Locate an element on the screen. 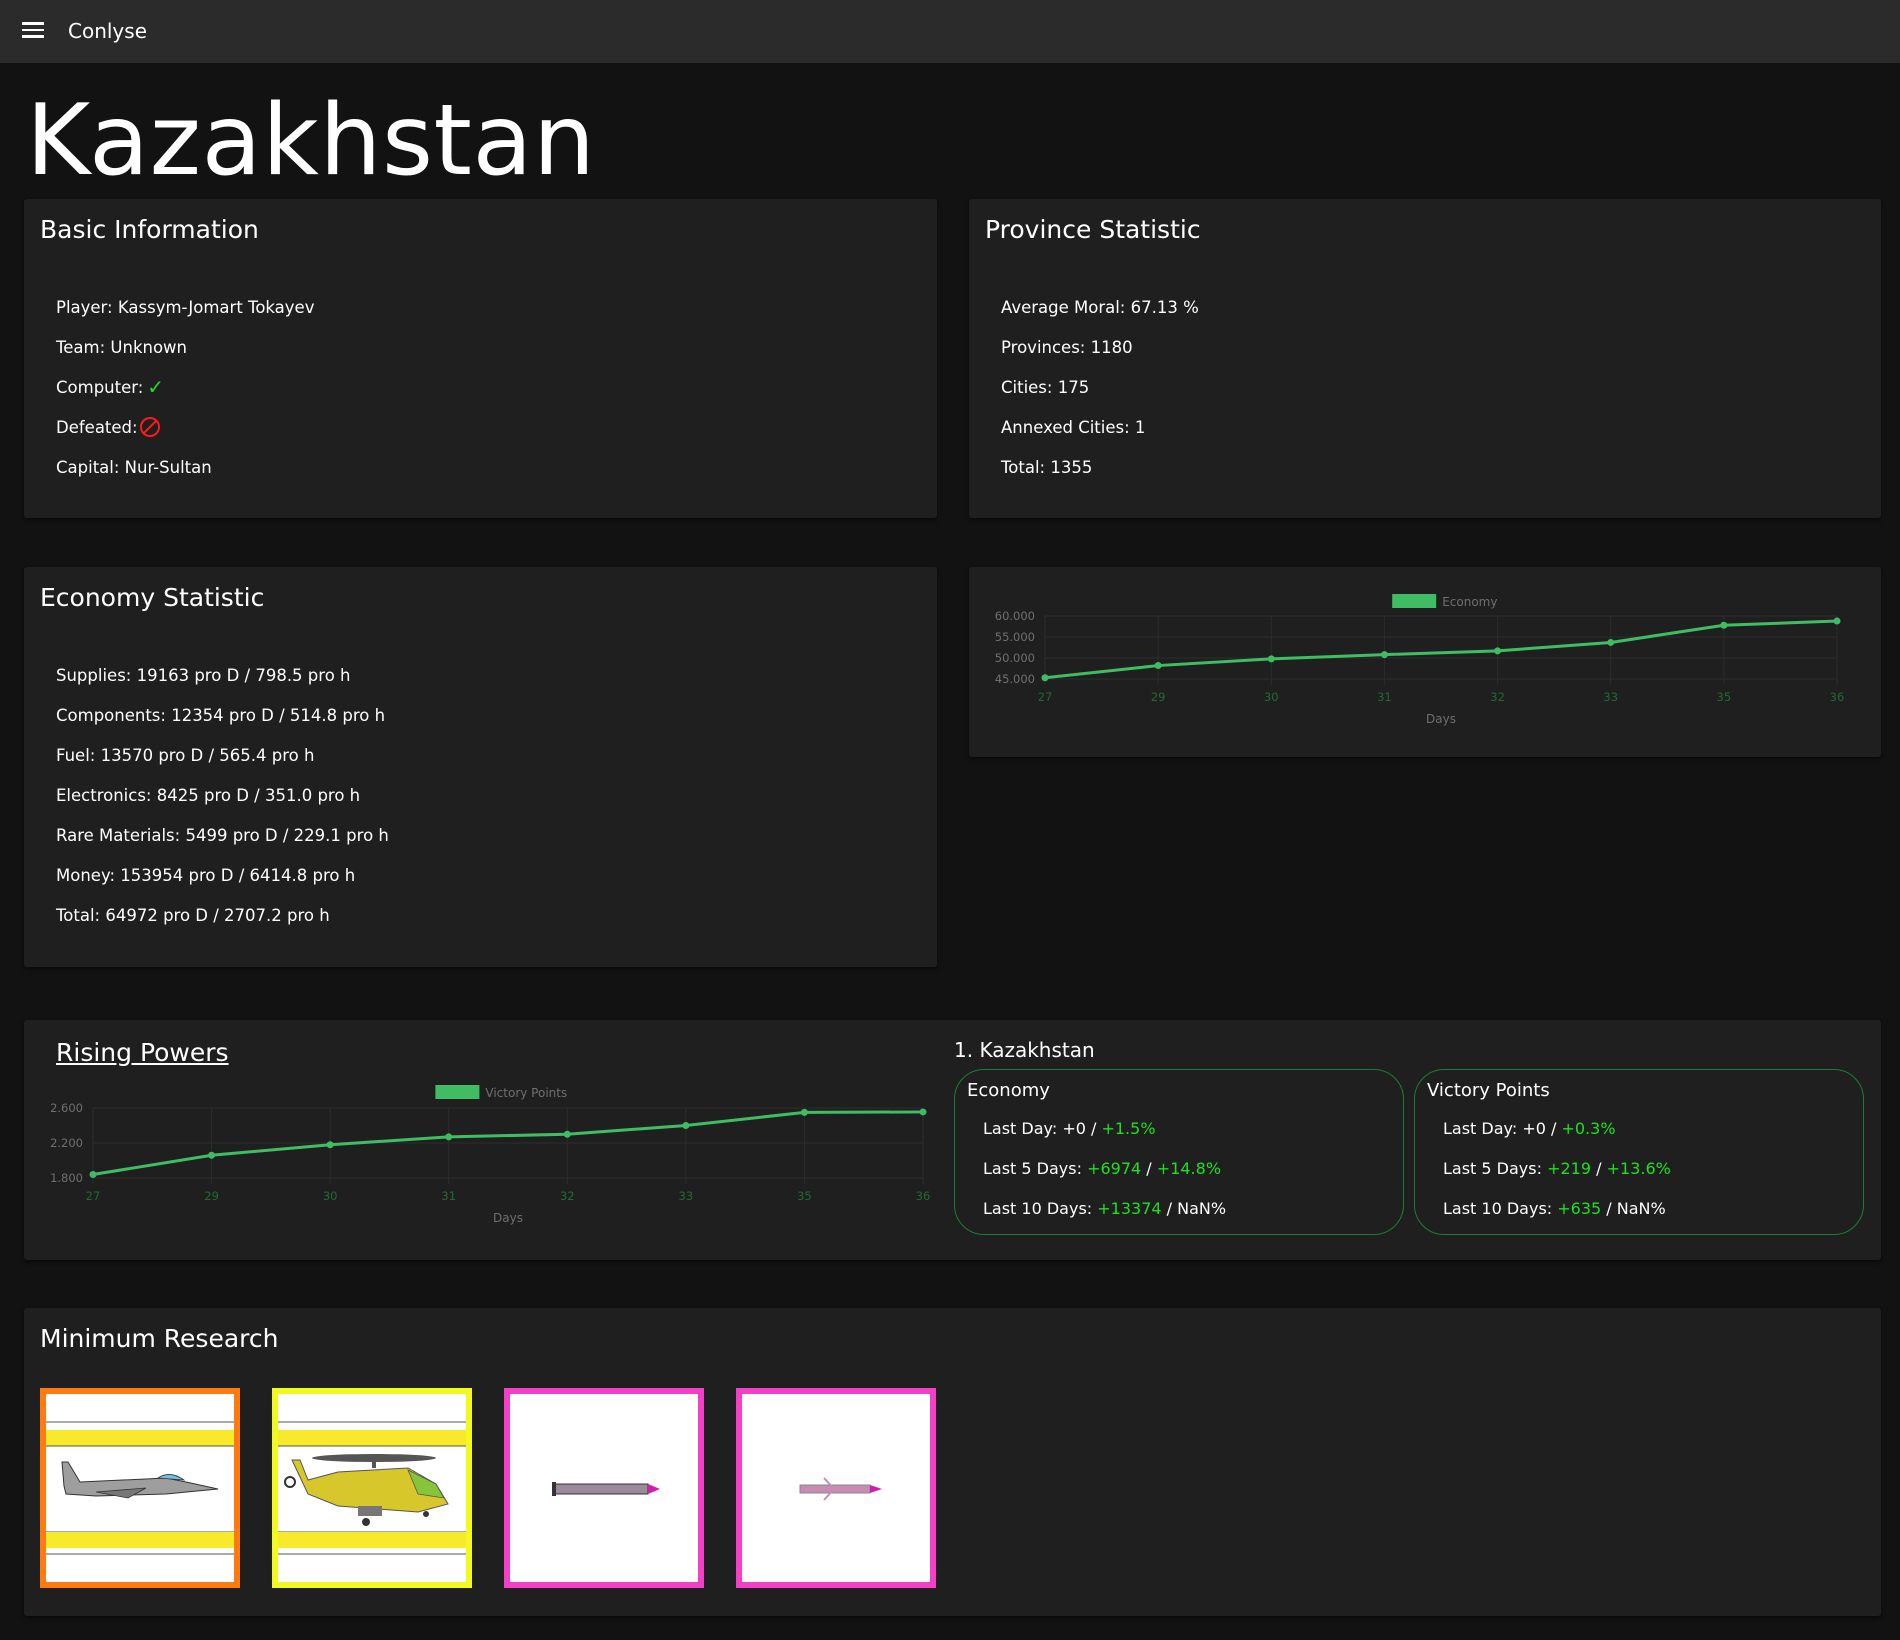  legend-label: Economy is located at coordinates (1469, 602).